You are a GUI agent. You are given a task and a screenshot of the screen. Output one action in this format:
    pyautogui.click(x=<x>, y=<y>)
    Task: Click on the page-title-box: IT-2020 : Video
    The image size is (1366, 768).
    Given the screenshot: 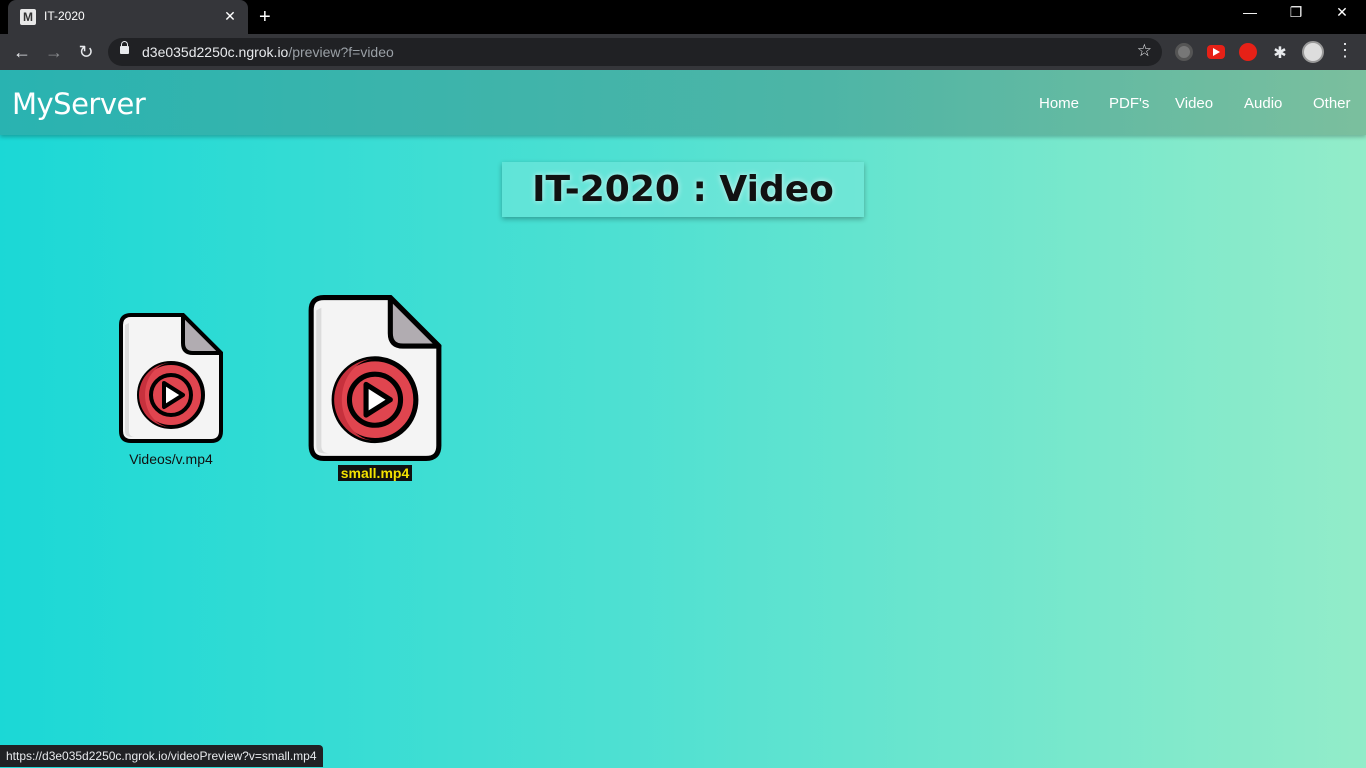 What is the action you would take?
    pyautogui.click(x=683, y=189)
    